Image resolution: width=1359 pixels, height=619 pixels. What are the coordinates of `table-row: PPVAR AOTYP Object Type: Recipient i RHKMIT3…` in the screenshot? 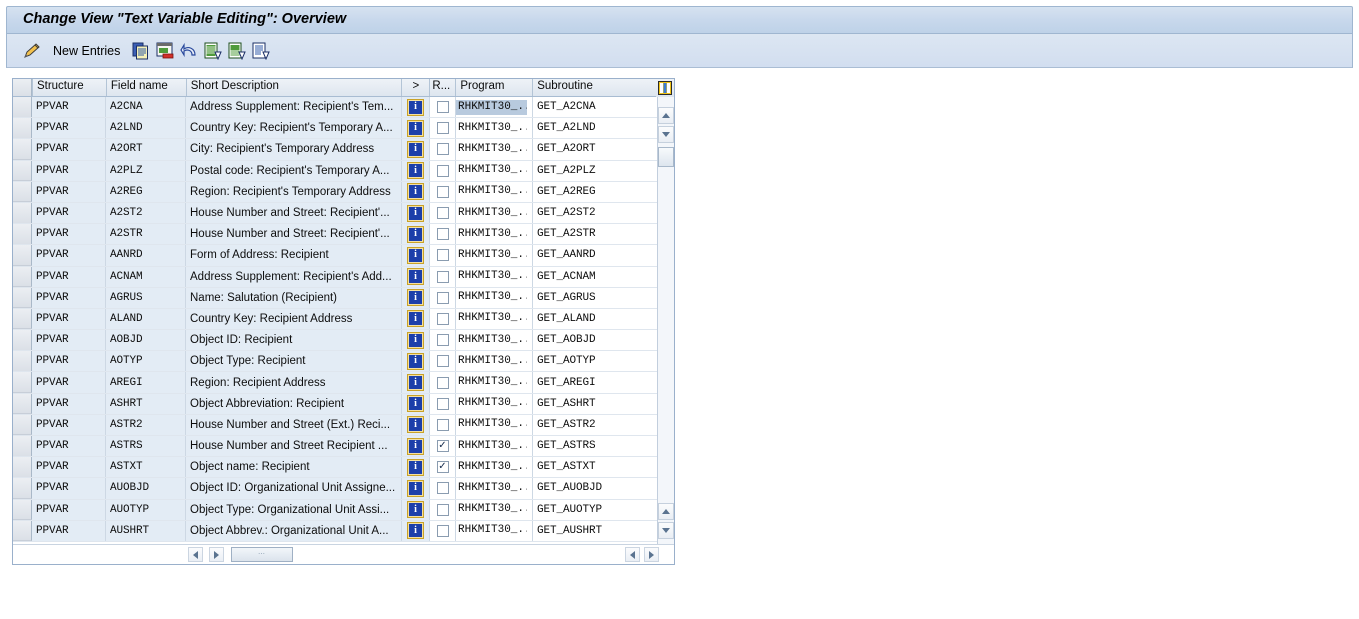 It's located at (343, 362).